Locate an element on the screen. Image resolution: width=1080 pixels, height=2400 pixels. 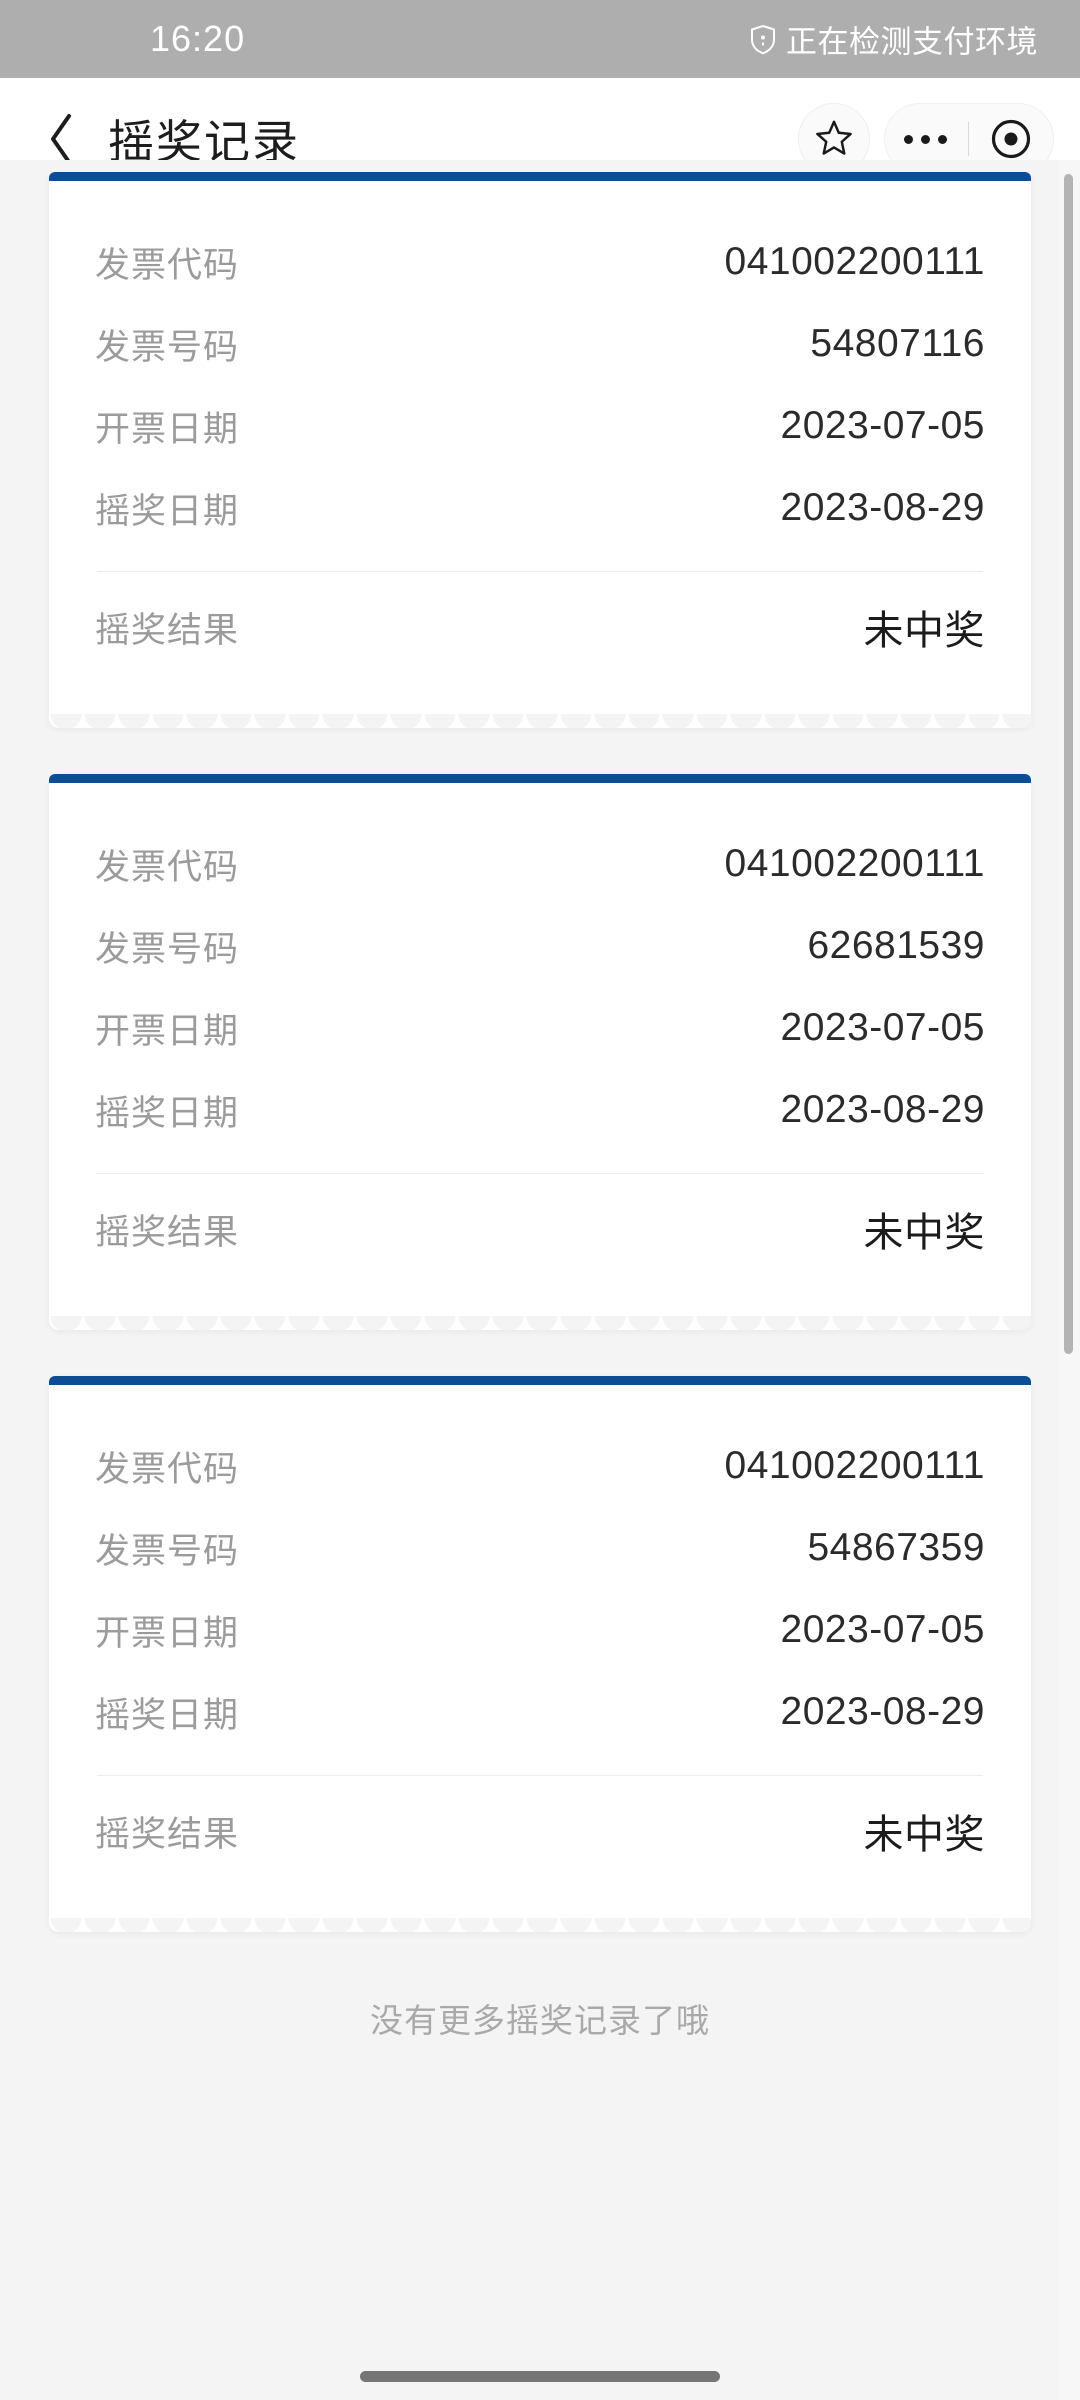
list-end-message: 没有更多摇奖记录了哦 is located at coordinates (540, 2020).